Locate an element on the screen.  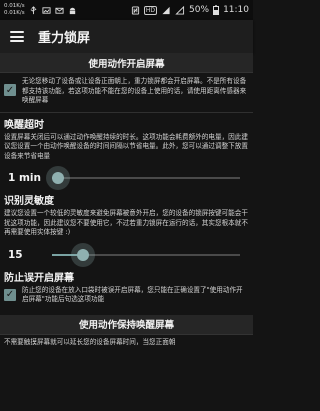
nfc-icon is located at coordinates (135, 10).